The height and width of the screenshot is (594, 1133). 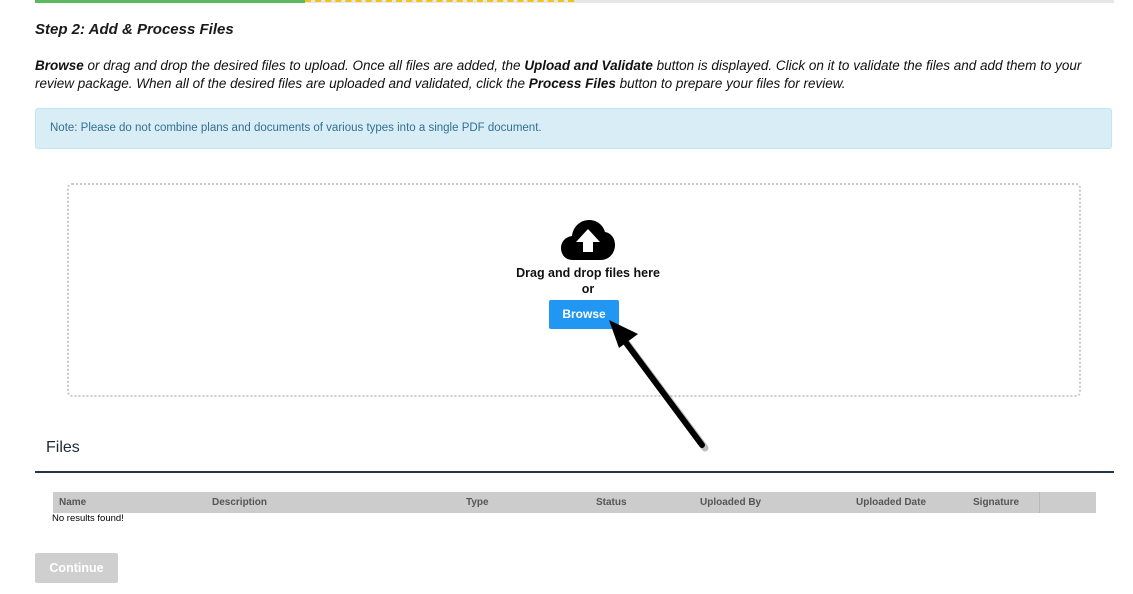 I want to click on instructions-browse-term: Browse, so click(x=59, y=65).